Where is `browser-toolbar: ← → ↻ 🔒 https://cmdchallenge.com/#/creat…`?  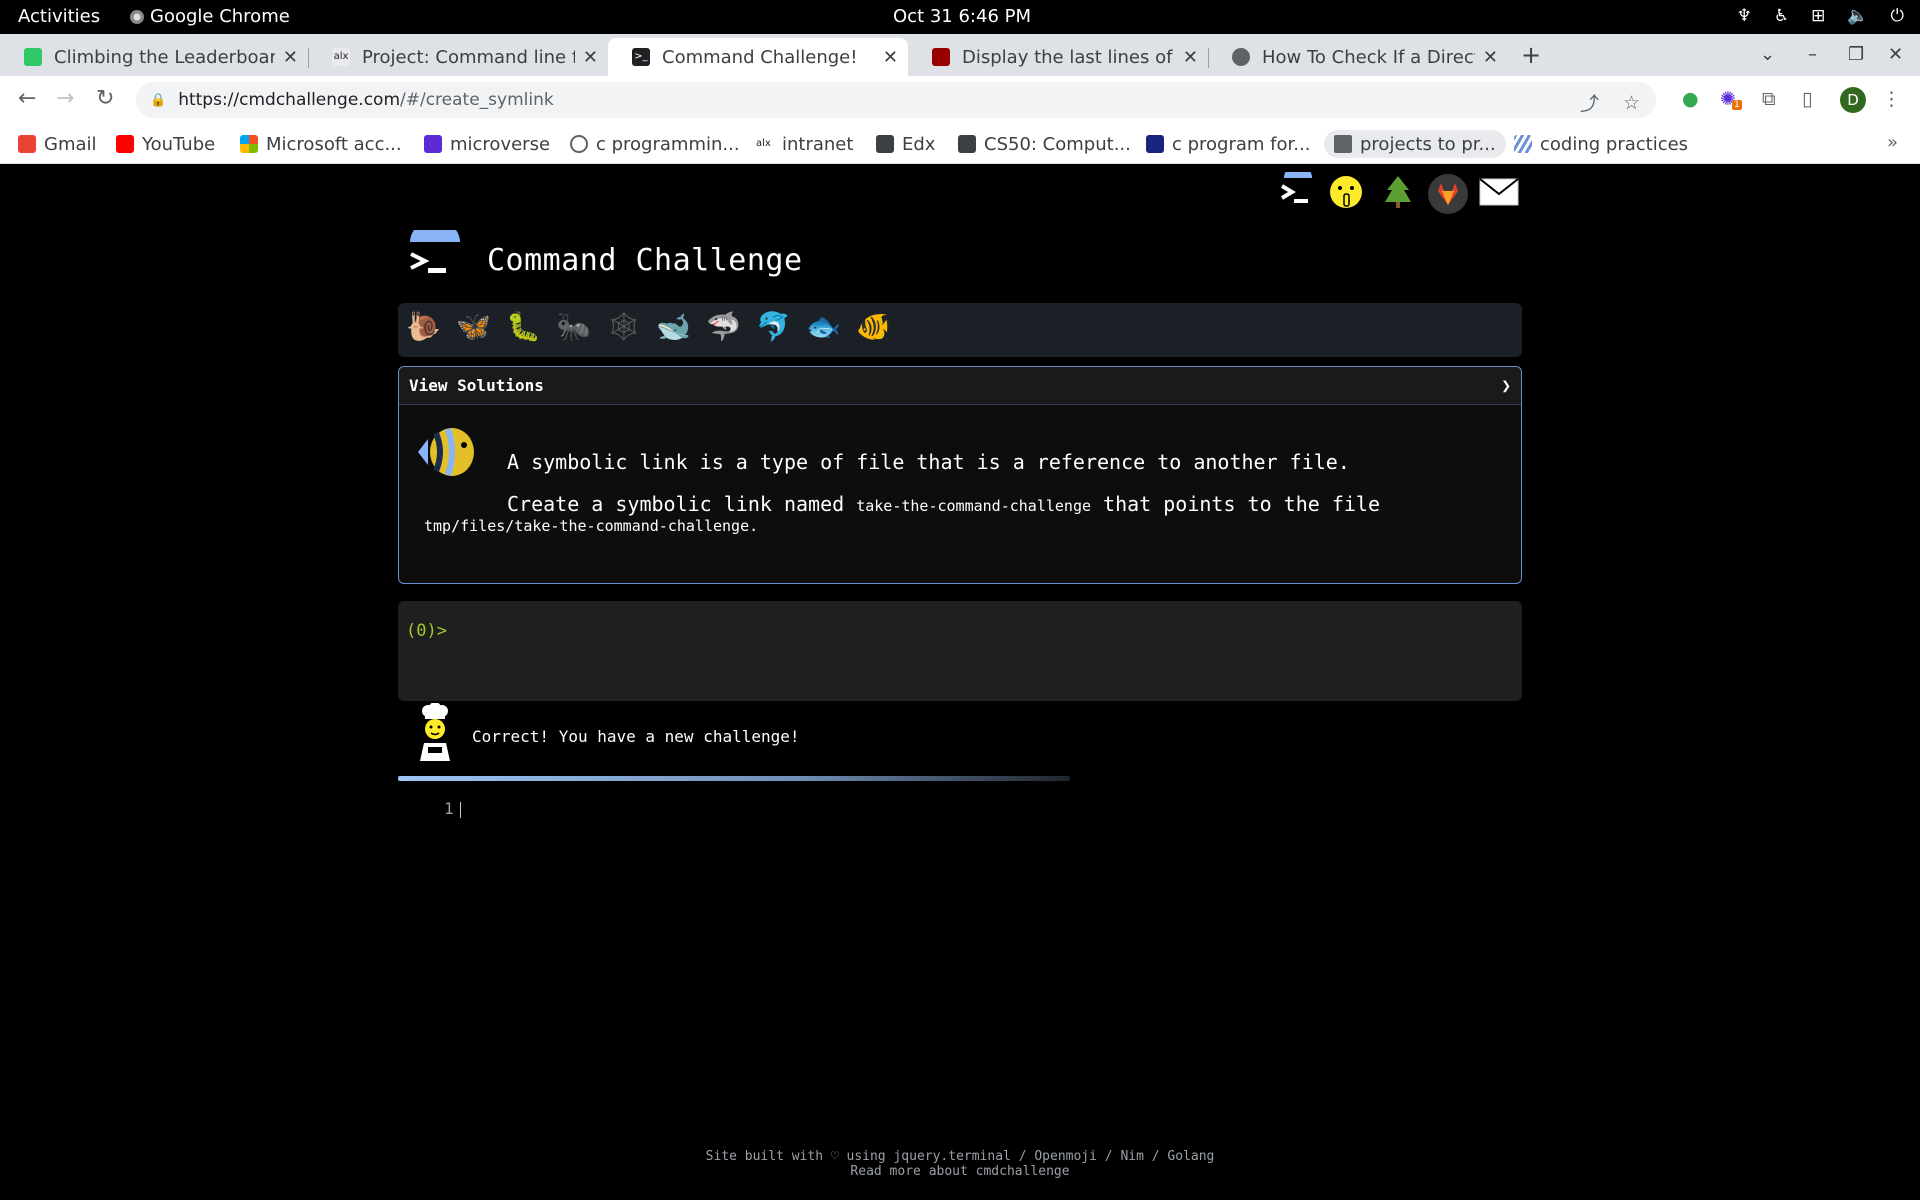
browser-toolbar: ← → ↻ 🔒 https://cmdchallenge.com/#/creat… is located at coordinates (960, 100).